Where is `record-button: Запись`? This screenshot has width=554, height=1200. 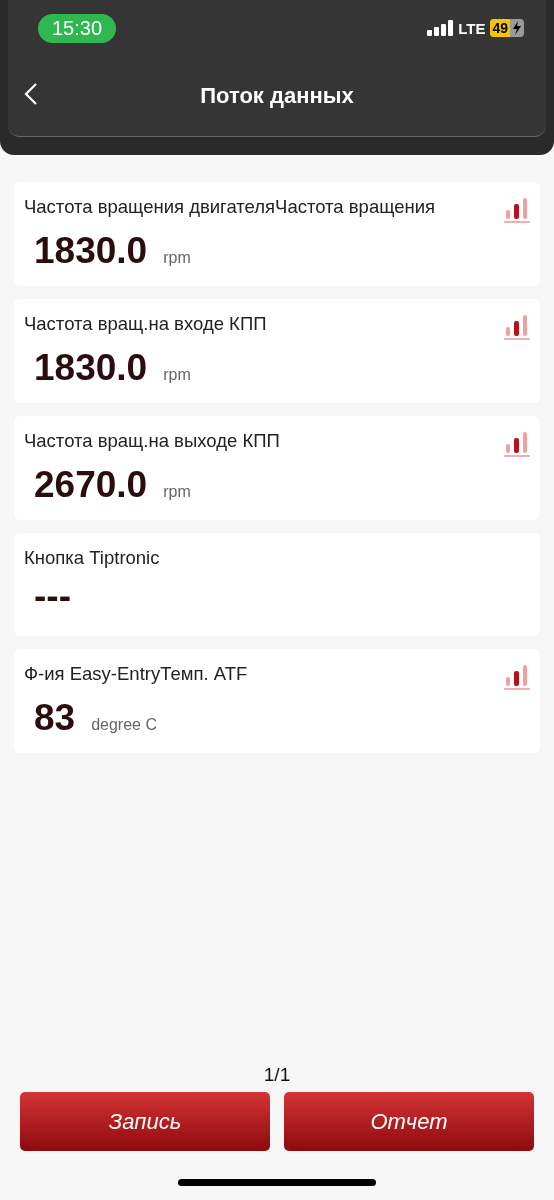
record-button: Запись is located at coordinates (145, 1121).